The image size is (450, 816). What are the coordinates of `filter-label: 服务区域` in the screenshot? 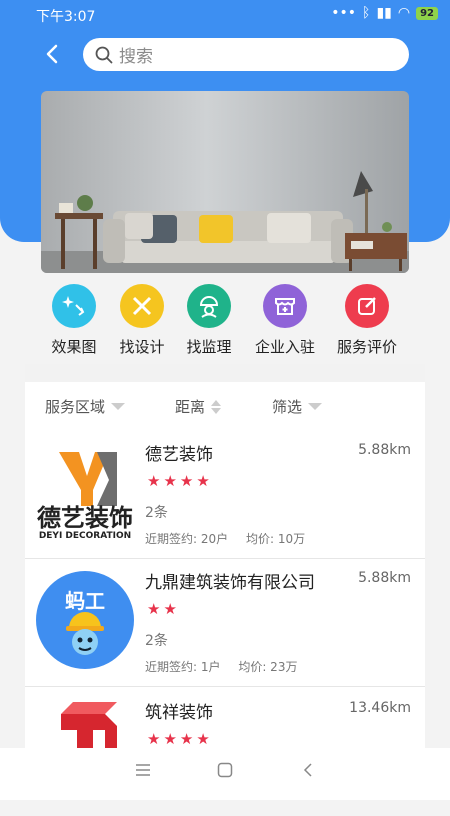 It's located at (75, 407).